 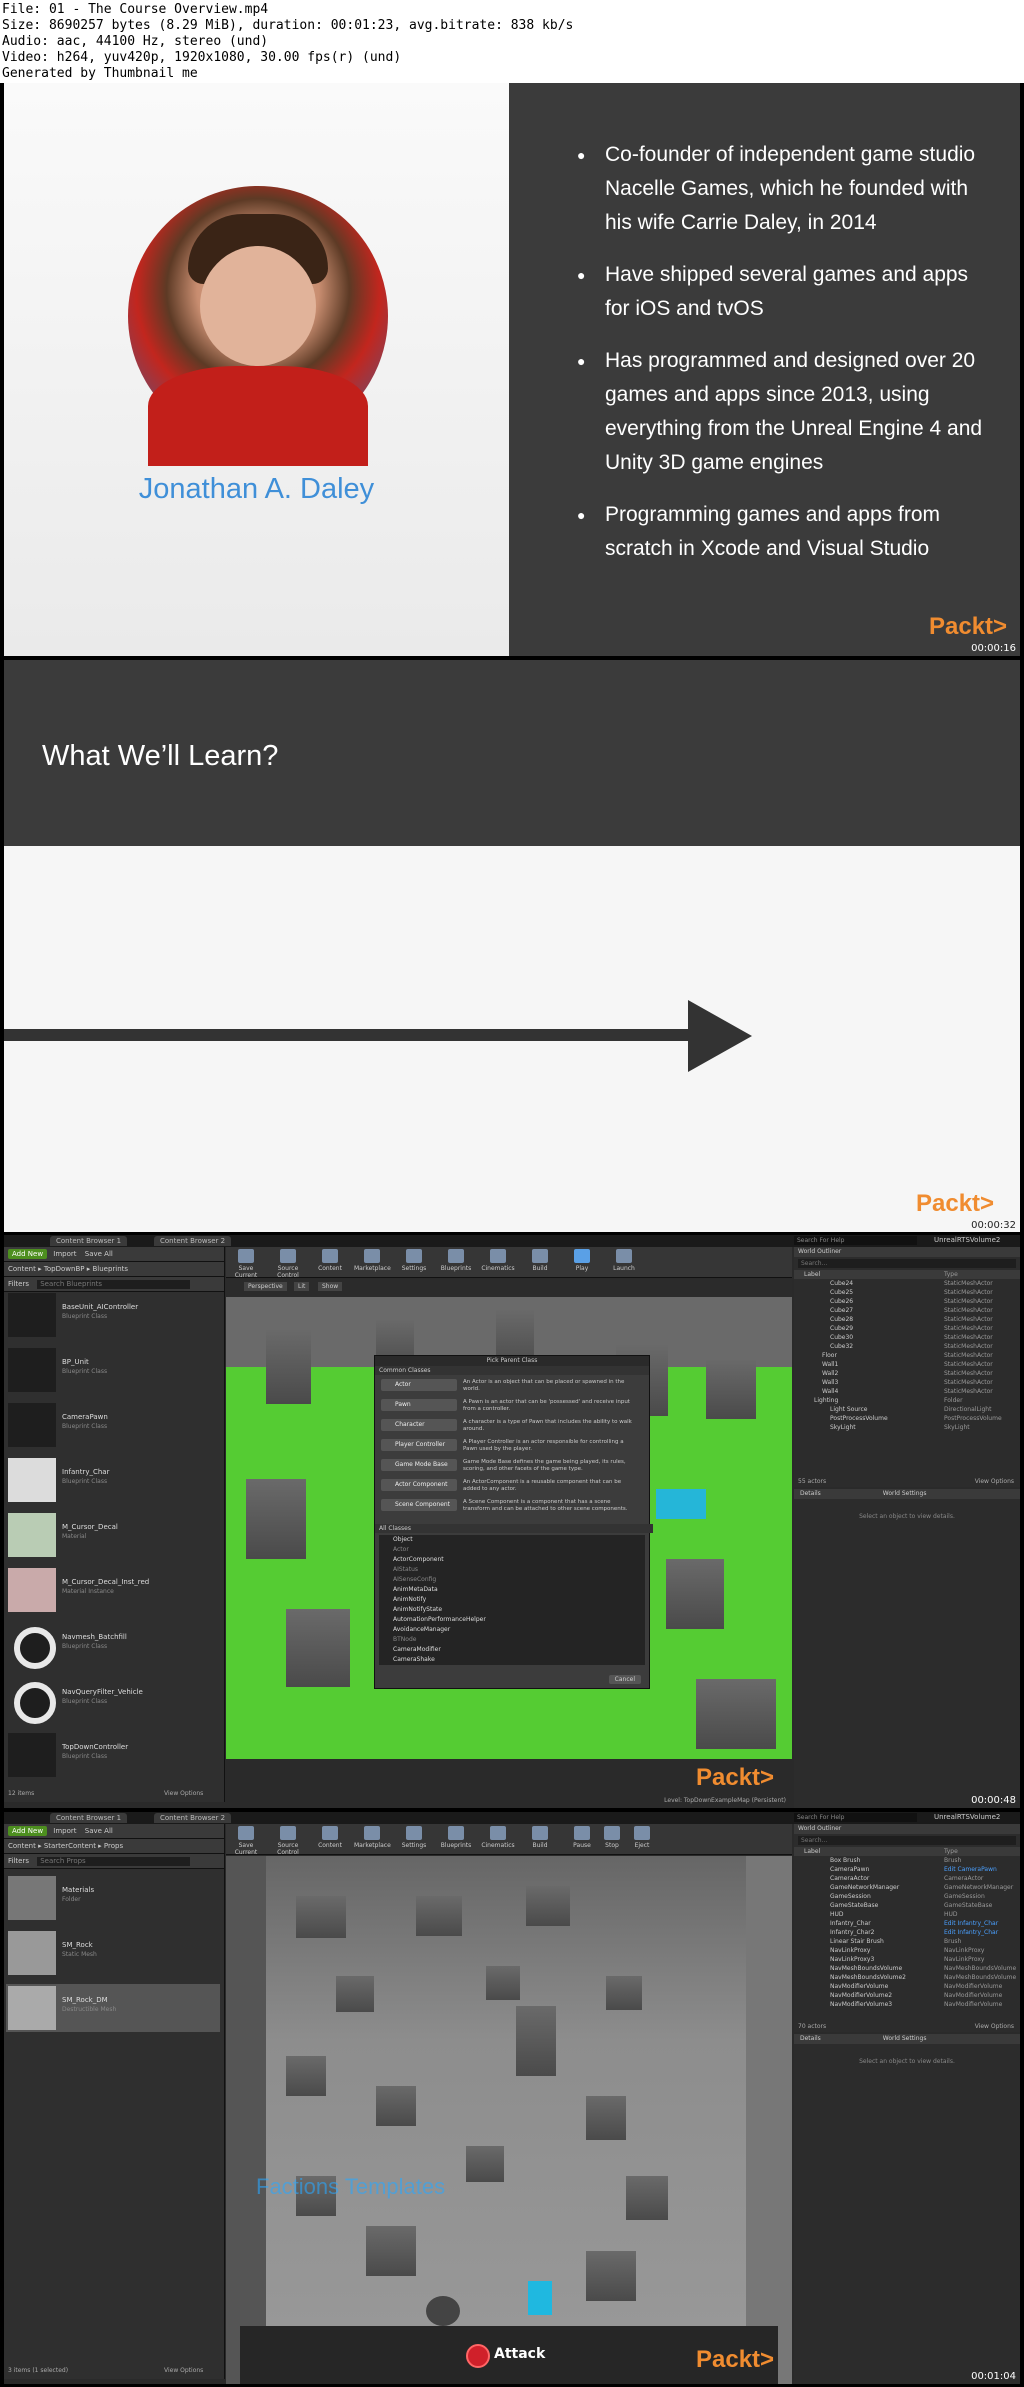 I want to click on outliner-row: Light Source DirectionalLight, so click(x=907, y=1409).